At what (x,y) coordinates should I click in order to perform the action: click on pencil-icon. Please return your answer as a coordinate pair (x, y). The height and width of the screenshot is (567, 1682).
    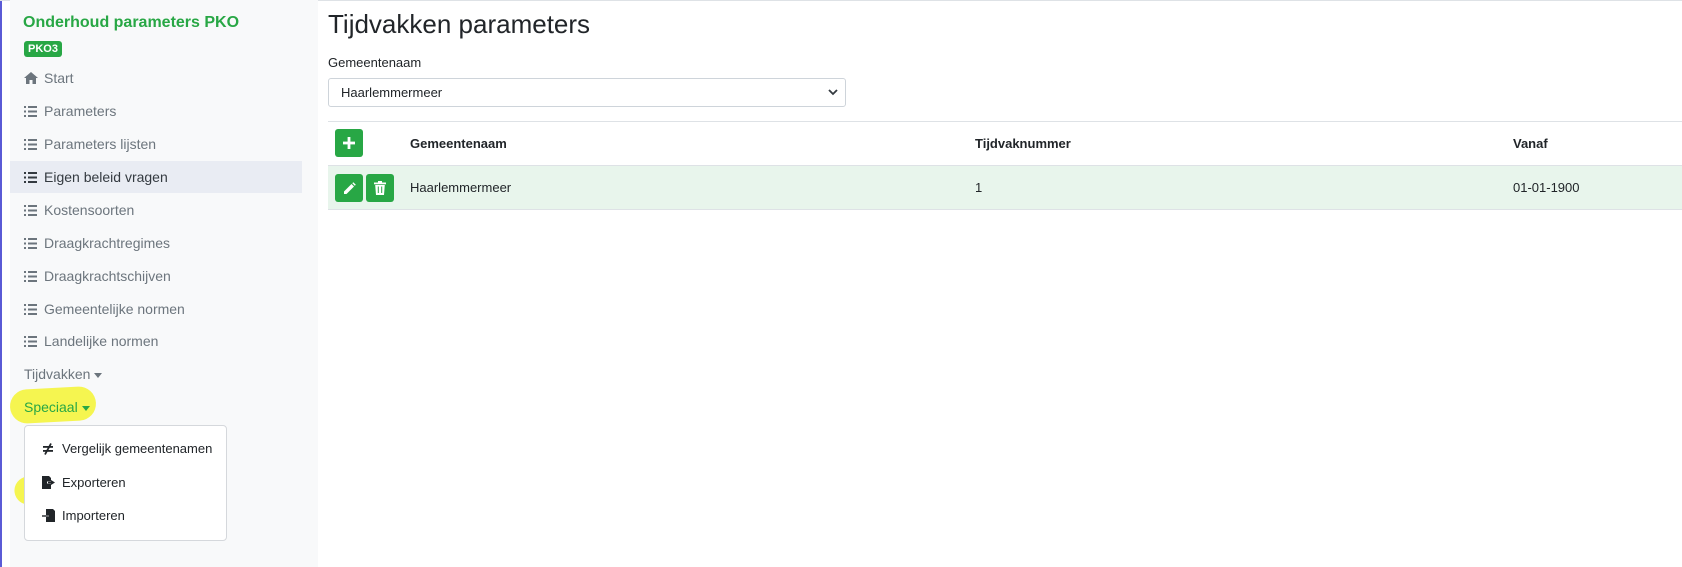
    Looking at the image, I should click on (349, 187).